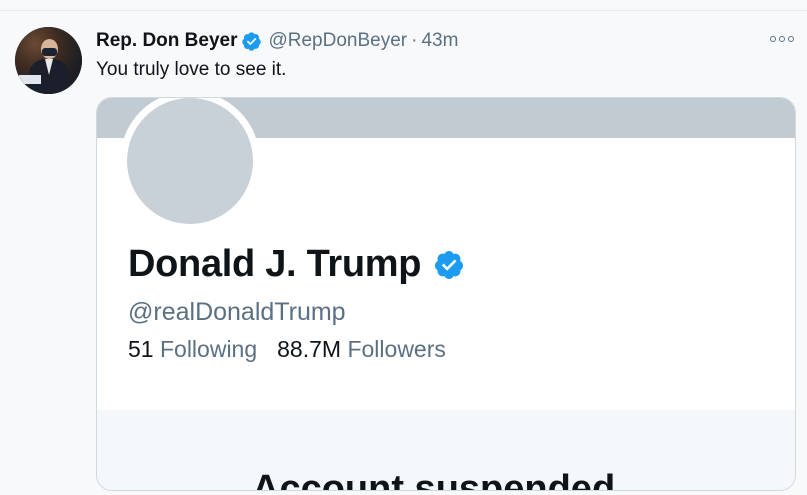 This screenshot has height=495, width=807. What do you see at coordinates (191, 69) in the screenshot?
I see `tweet-text: You truly love to see it.` at bounding box center [191, 69].